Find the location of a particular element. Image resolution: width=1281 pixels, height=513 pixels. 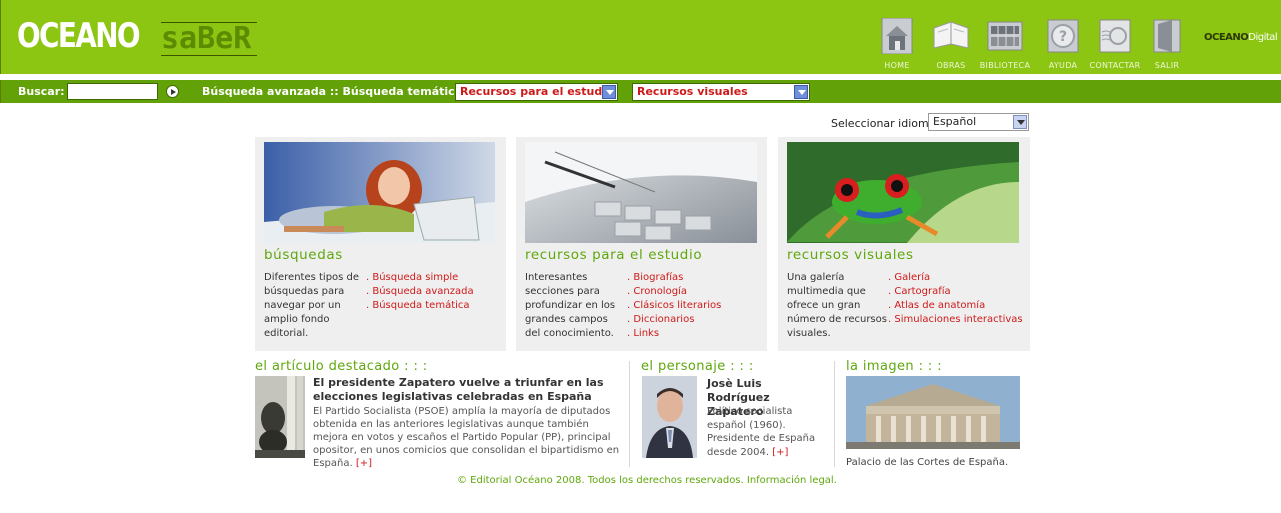

oceano-digital-logo: OCEANODigital is located at coordinates (1241, 37).